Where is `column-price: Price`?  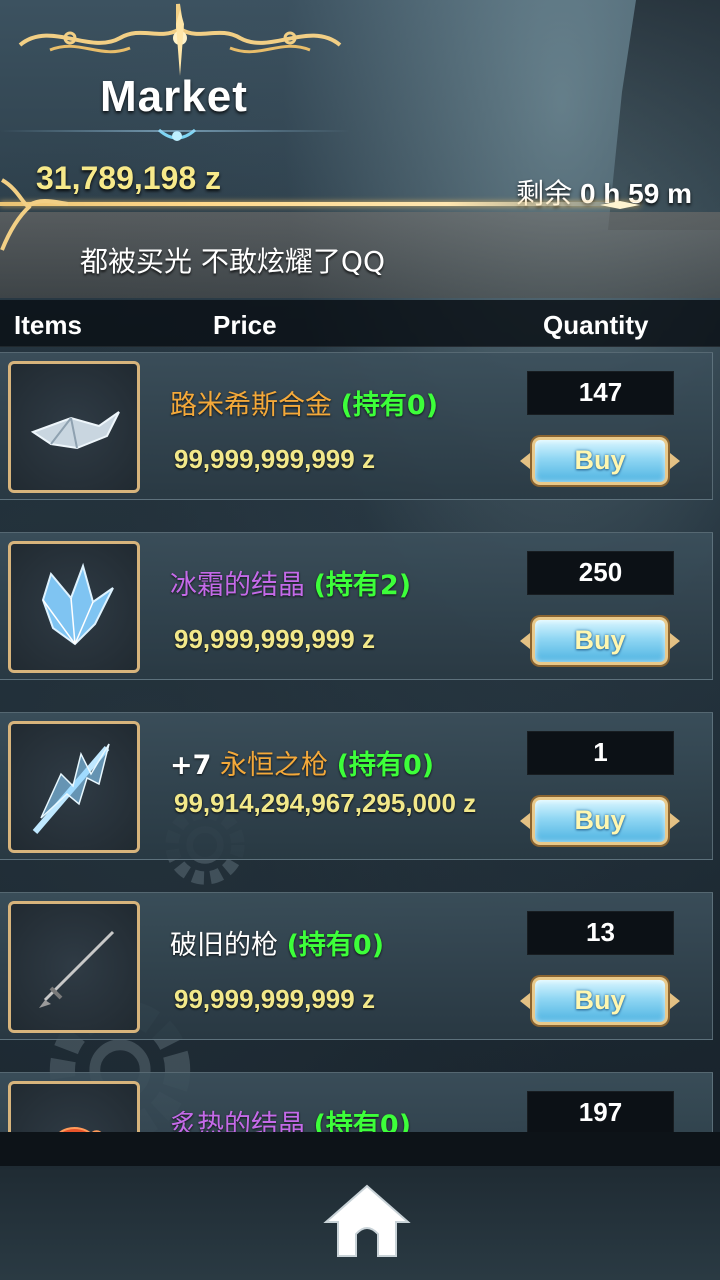 column-price: Price is located at coordinates (245, 325).